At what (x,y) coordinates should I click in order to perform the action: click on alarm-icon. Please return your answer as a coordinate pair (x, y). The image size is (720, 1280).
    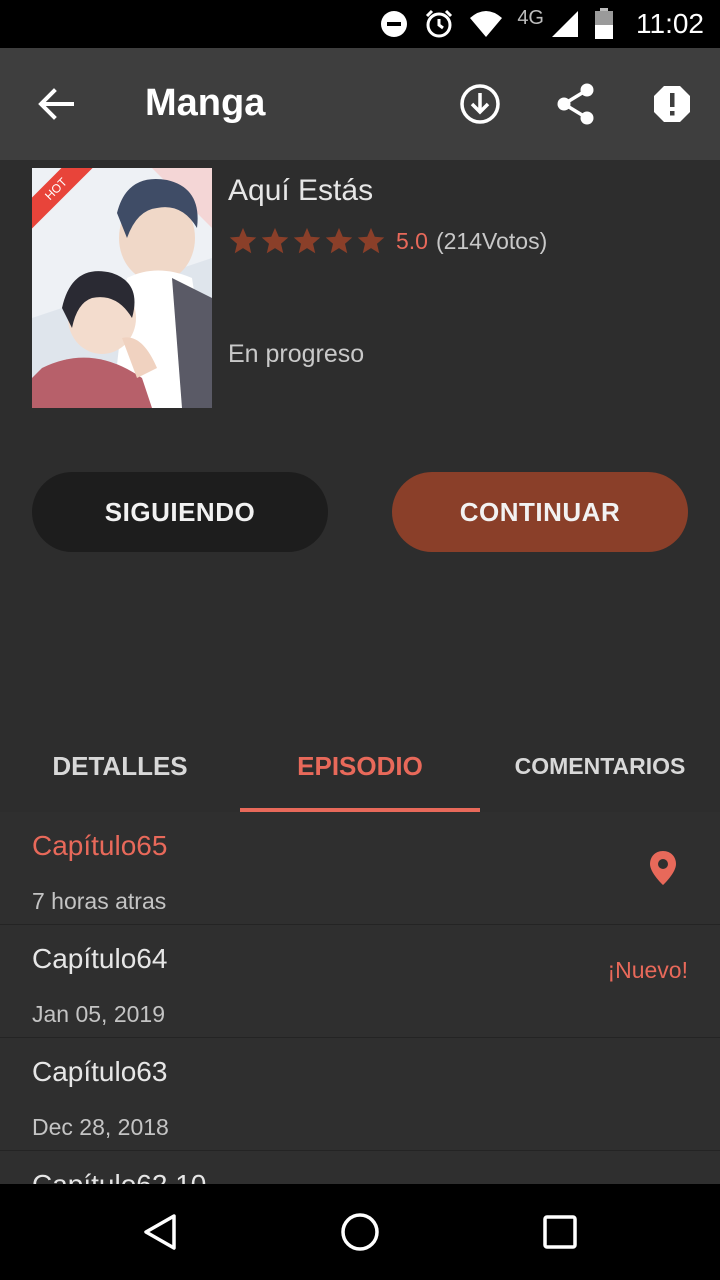
    Looking at the image, I should click on (439, 24).